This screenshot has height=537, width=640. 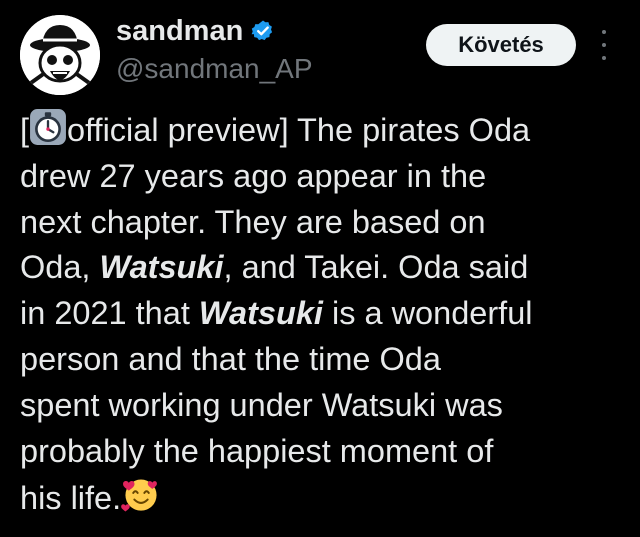 I want to click on straw-hat-skull-avatar-icon, so click(x=60, y=55).